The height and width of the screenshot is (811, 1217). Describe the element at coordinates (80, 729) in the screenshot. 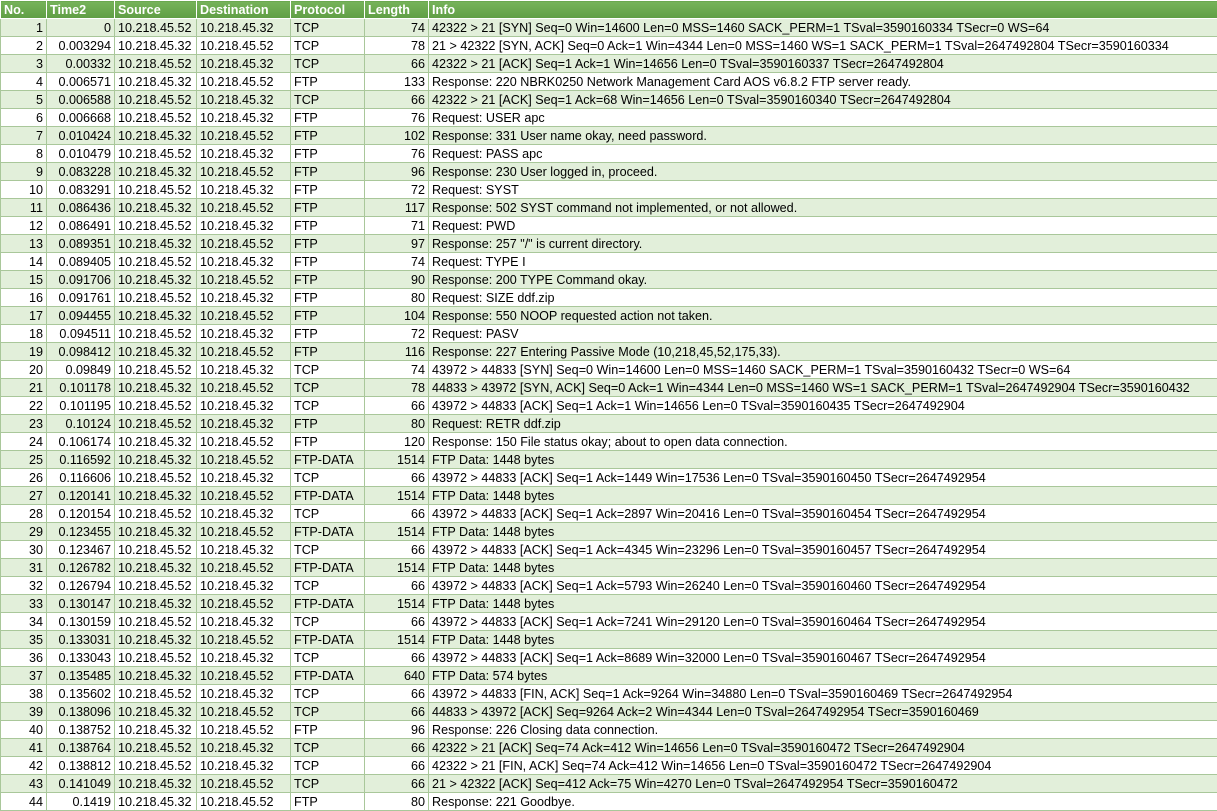

I see `cell-time2: 0.138752` at that location.